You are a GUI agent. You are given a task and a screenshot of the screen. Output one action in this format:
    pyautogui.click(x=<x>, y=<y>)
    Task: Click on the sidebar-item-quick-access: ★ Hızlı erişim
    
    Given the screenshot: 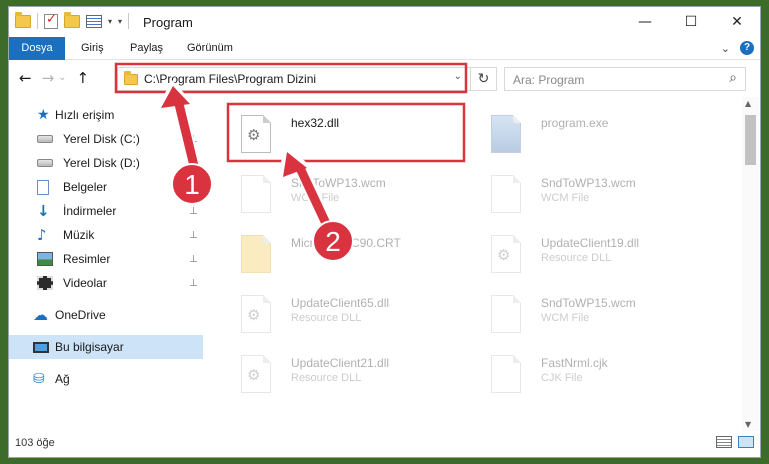 What is the action you would take?
    pyautogui.click(x=106, y=115)
    